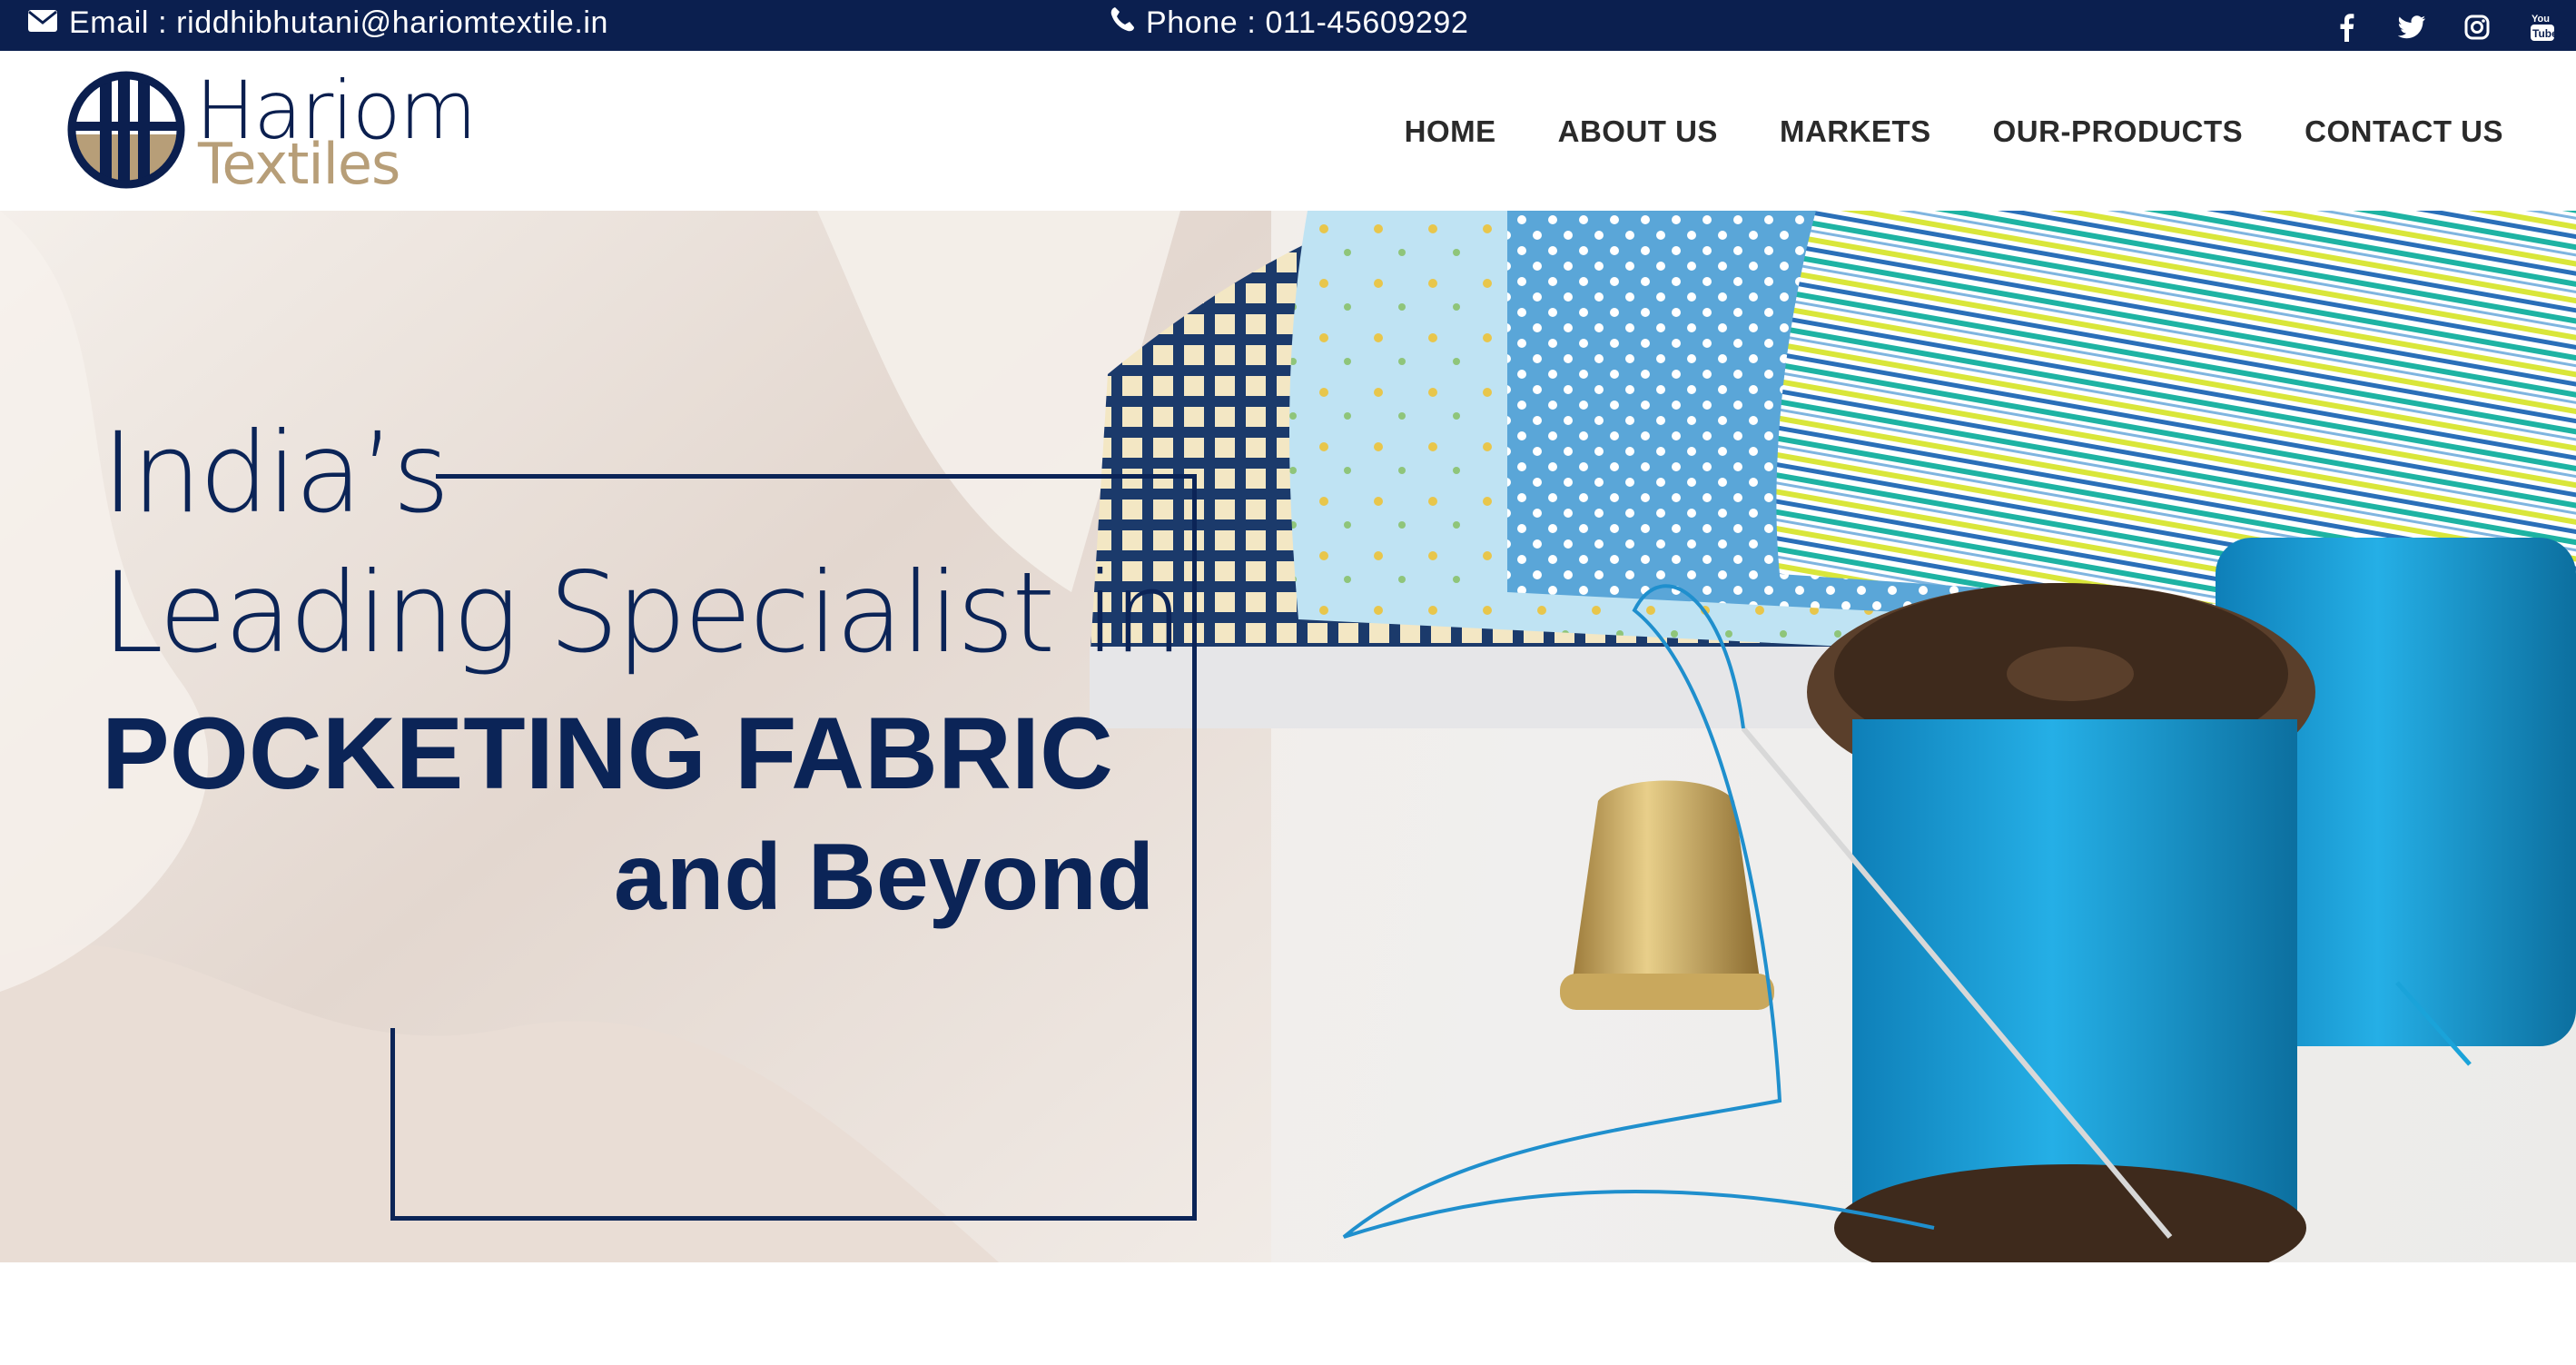 The image size is (2576, 1365). Describe the element at coordinates (392, 1124) in the screenshot. I see `headline-frame-left` at that location.